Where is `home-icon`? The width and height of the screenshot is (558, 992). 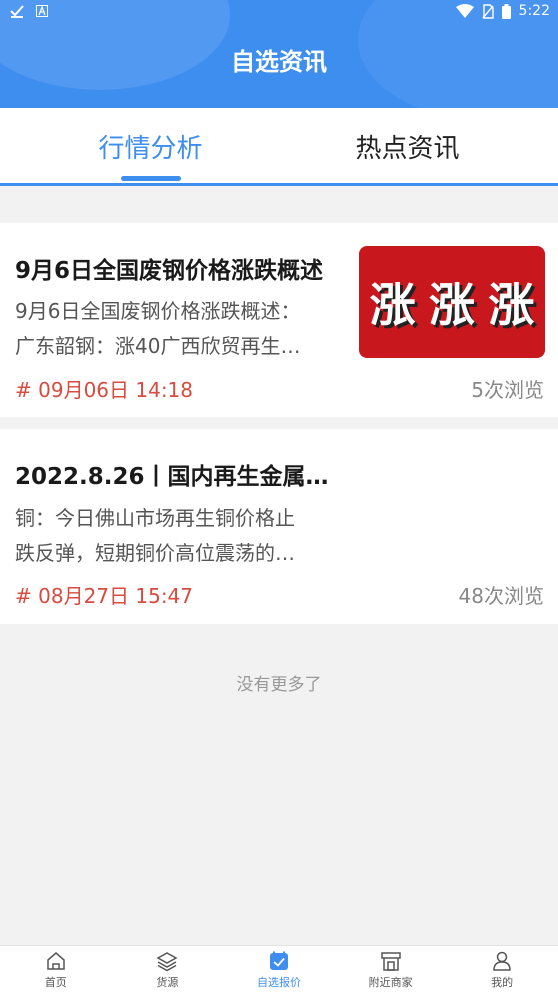 home-icon is located at coordinates (56, 961).